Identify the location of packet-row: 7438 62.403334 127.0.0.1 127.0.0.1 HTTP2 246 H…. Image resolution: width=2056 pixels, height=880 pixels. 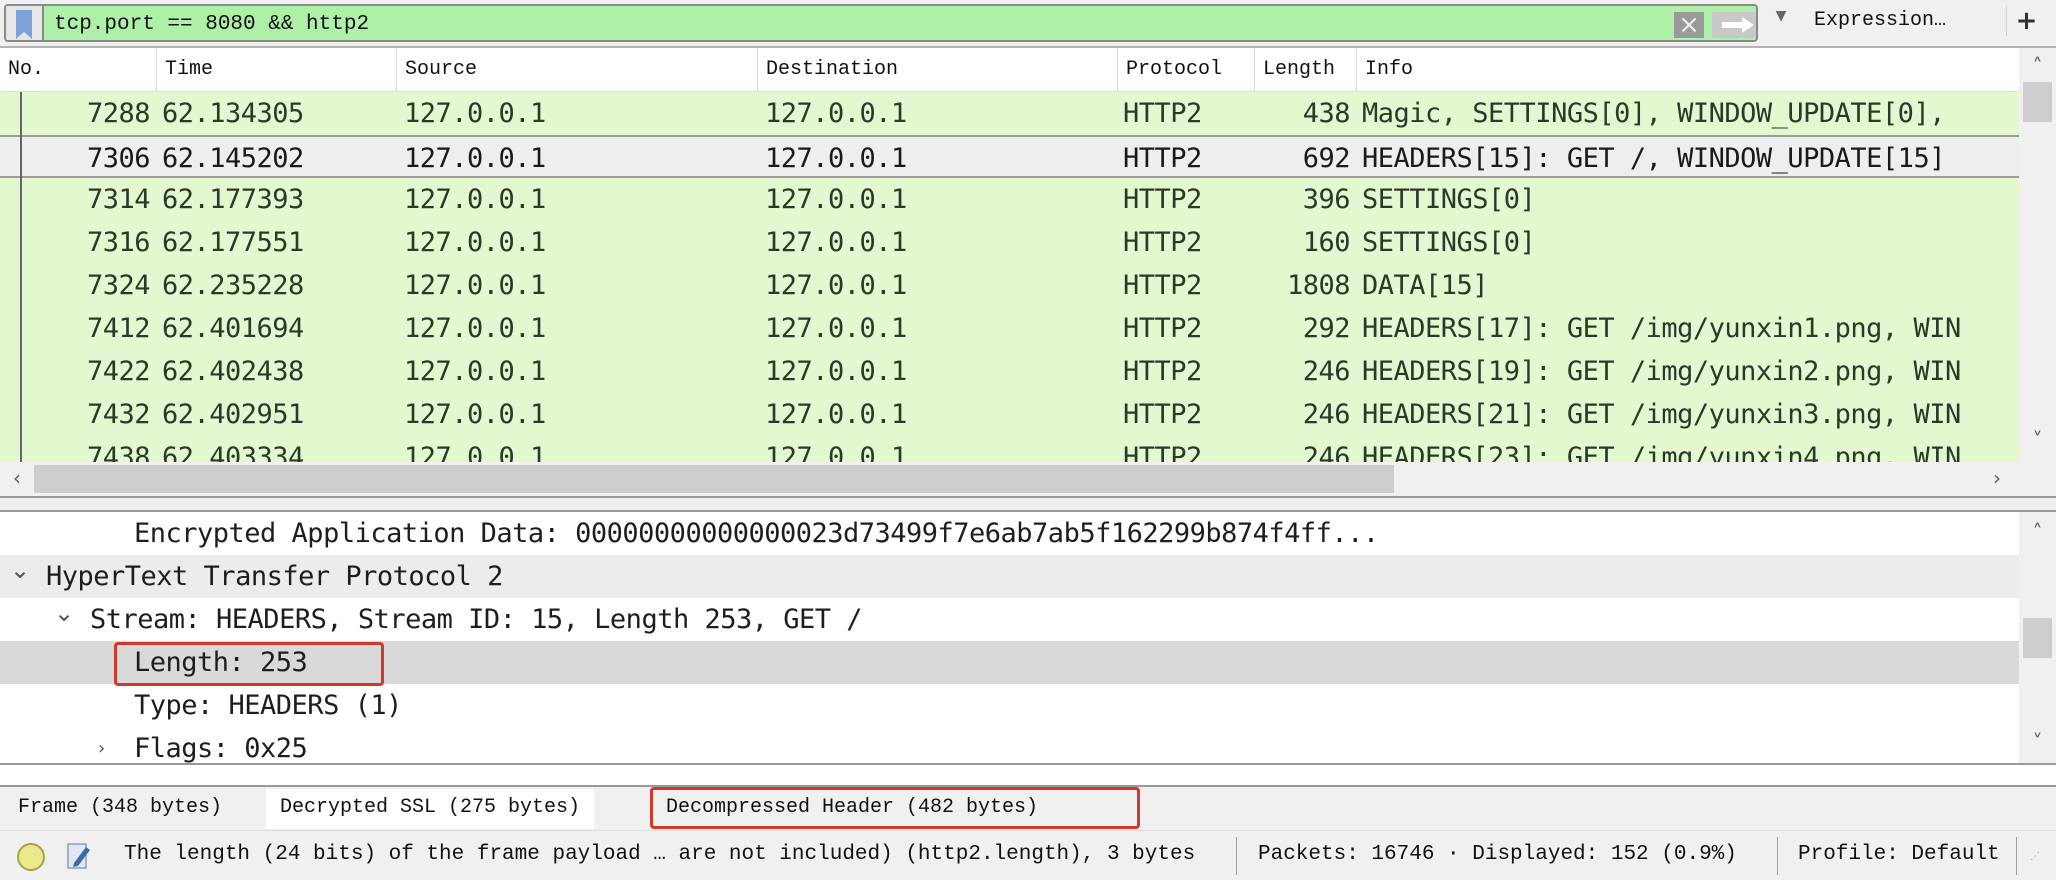
(1009, 449).